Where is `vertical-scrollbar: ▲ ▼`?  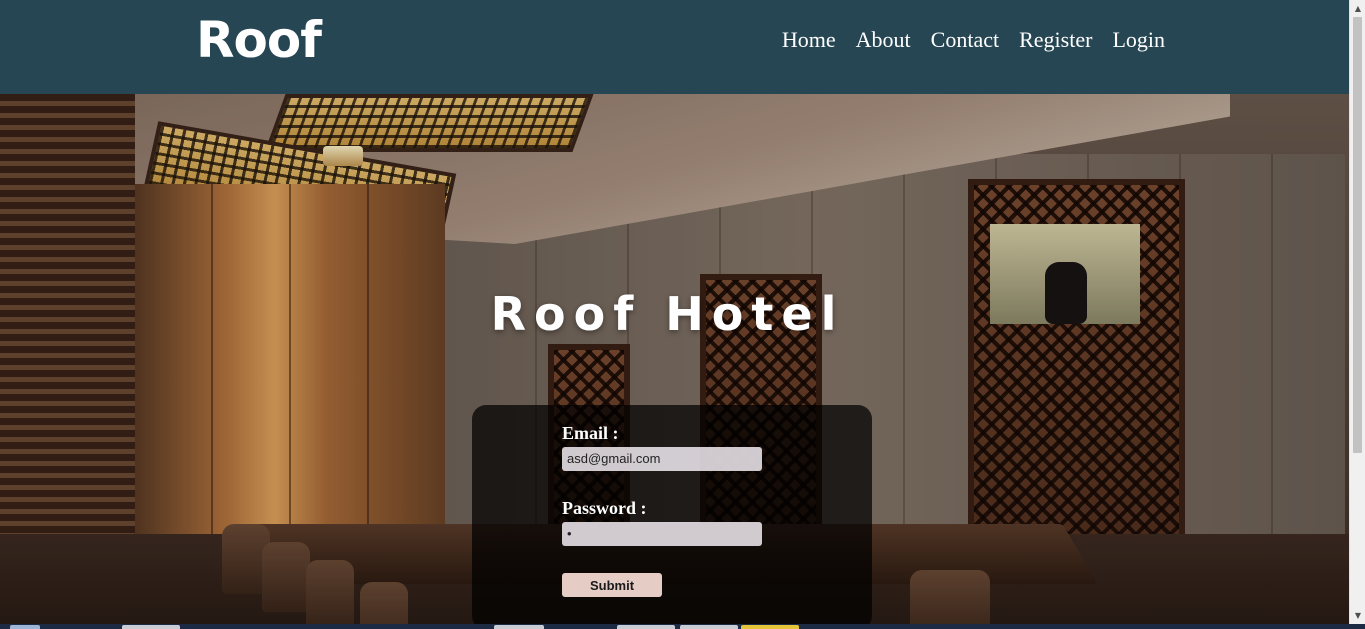 vertical-scrollbar: ▲ ▼ is located at coordinates (1357, 312).